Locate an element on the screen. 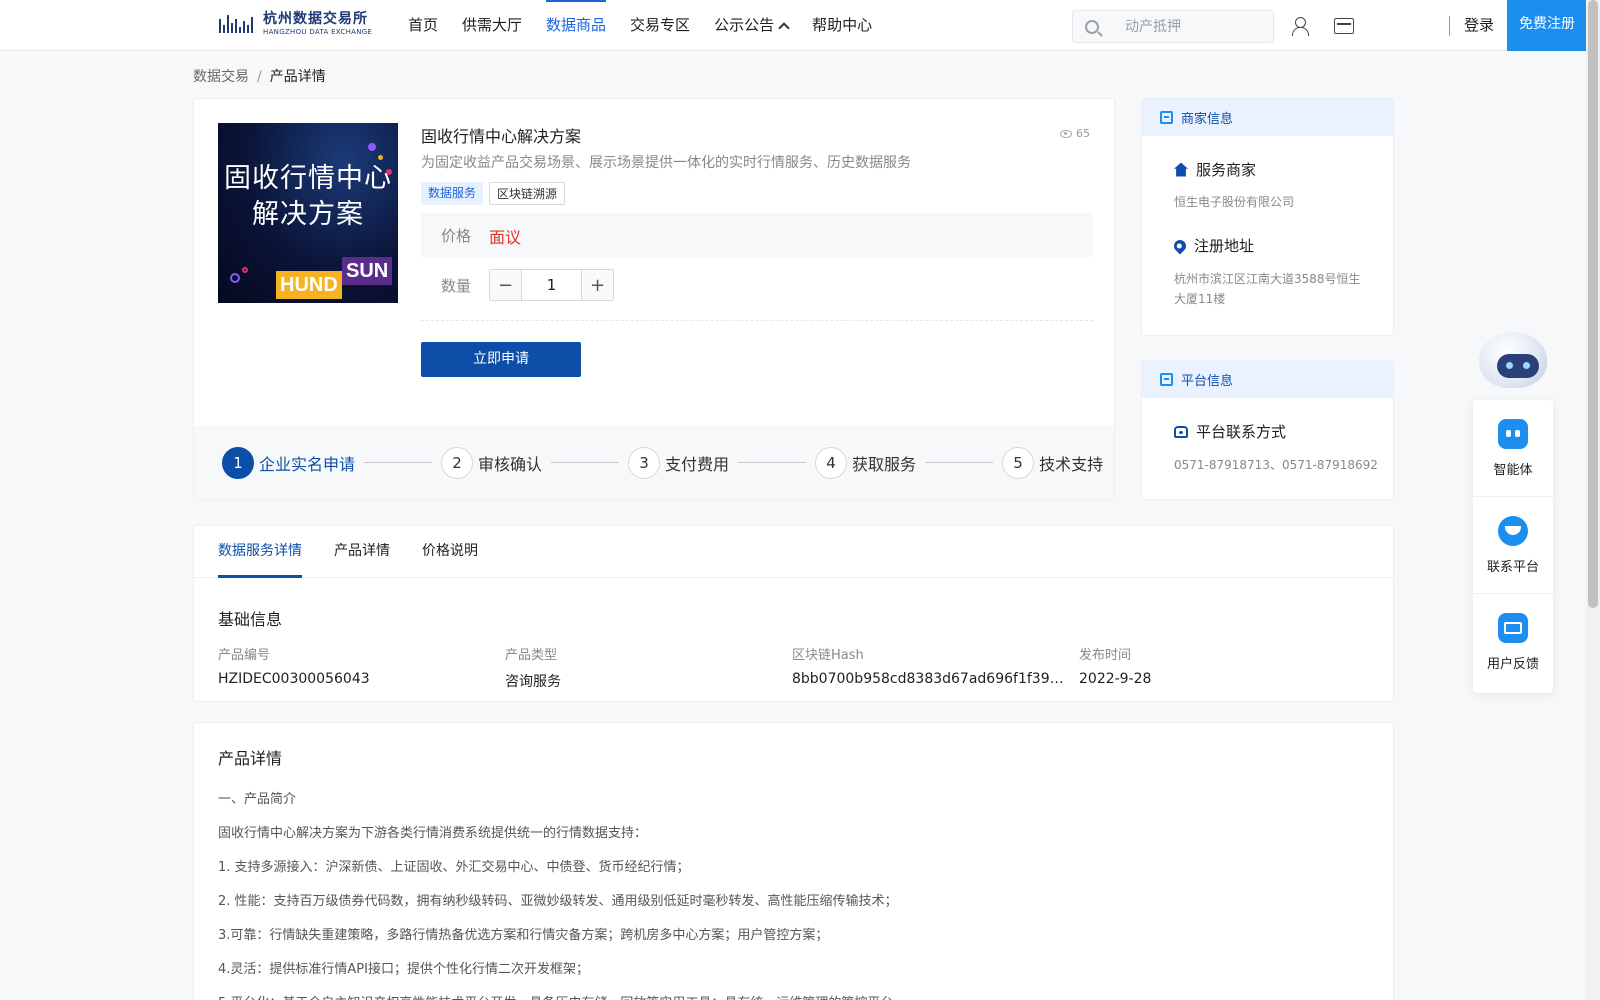 This screenshot has height=1000, width=1600. nav-data-products: 数据商品 is located at coordinates (576, 25).